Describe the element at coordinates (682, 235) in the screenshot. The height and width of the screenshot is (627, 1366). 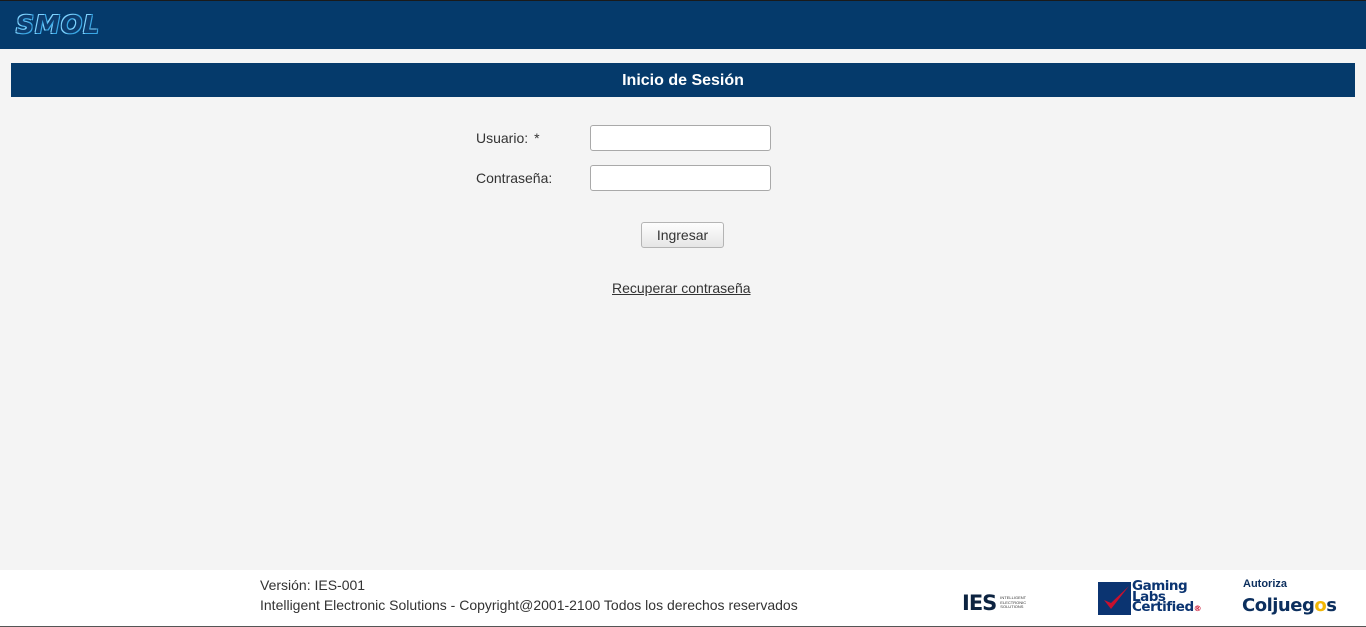
I see `login-button: Ingresar` at that location.